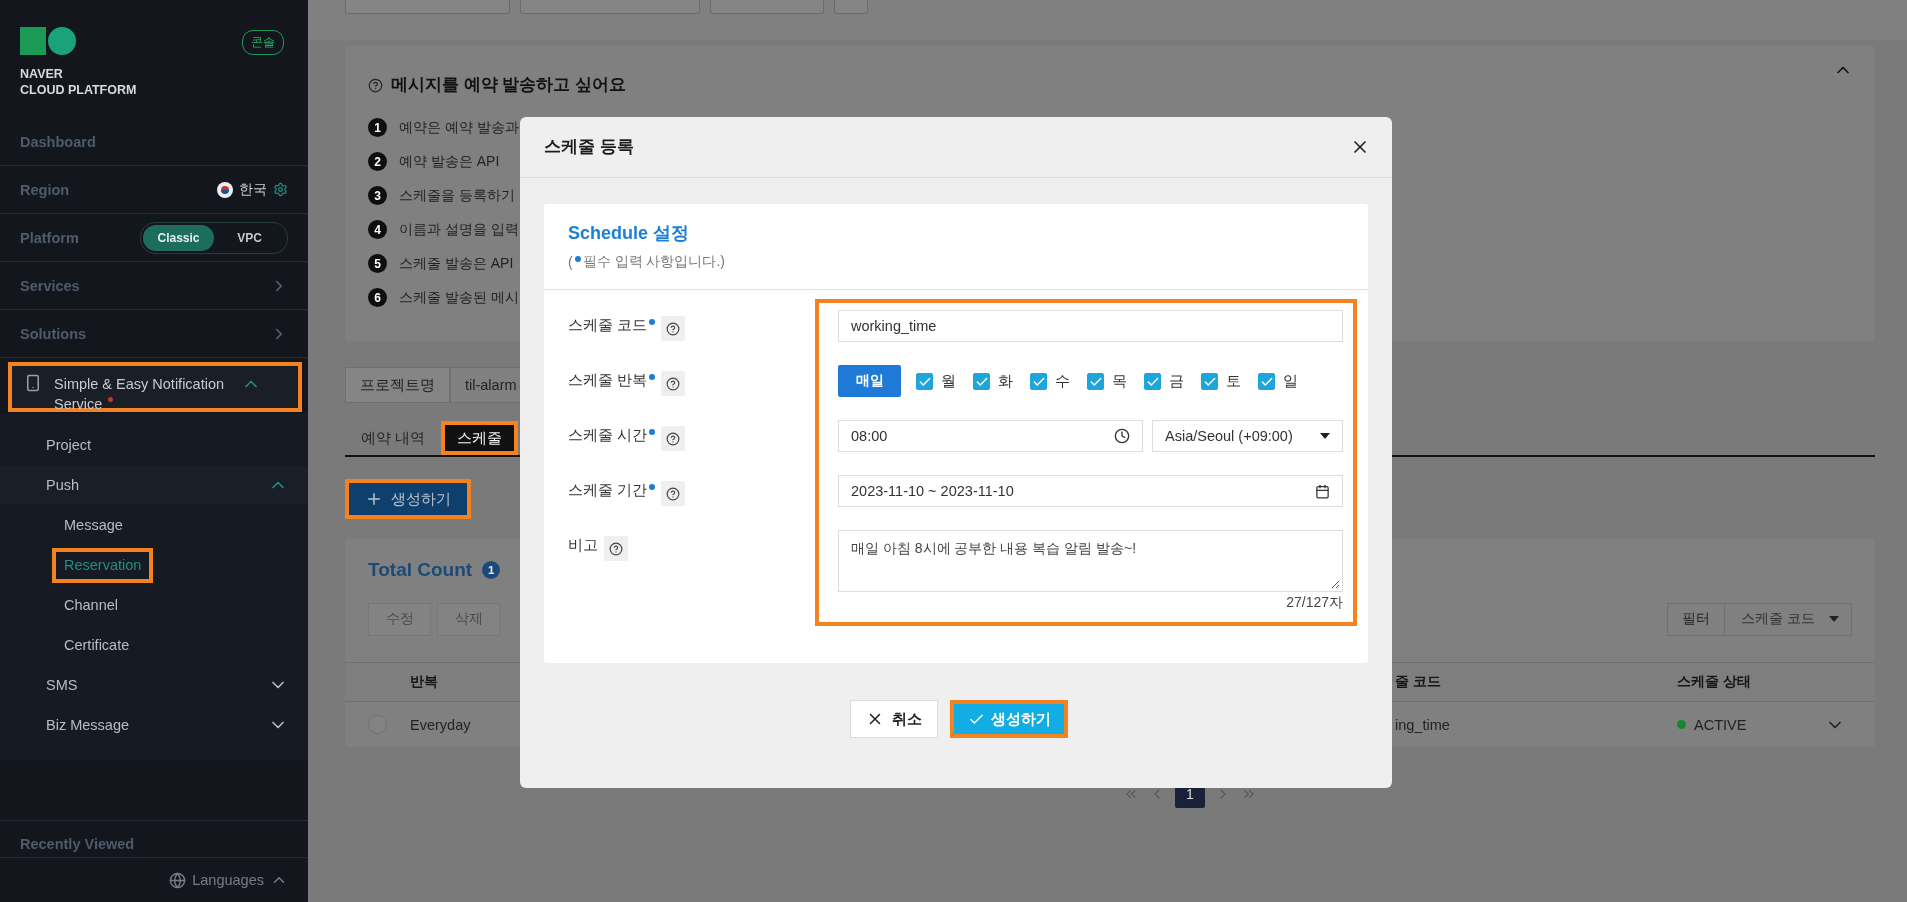 The height and width of the screenshot is (902, 1907). I want to click on calendar-icon, so click(1322, 491).